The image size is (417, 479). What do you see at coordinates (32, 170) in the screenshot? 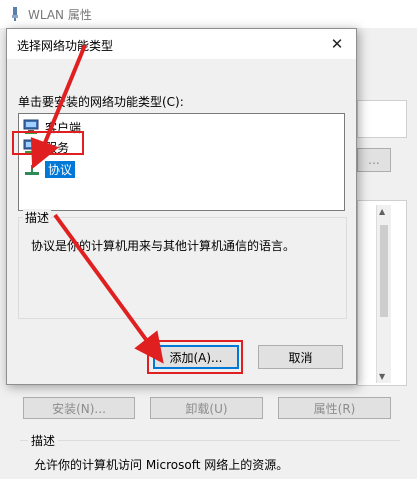
I see `protocol-icon` at bounding box center [32, 170].